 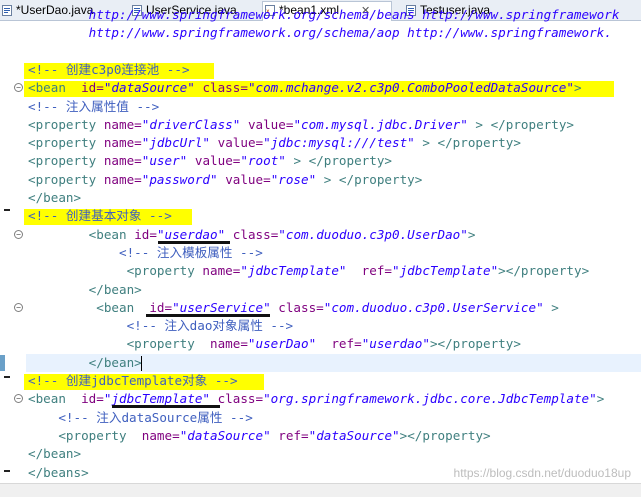 What do you see at coordinates (293, 179) in the screenshot?
I see `code-token: "rose"` at bounding box center [293, 179].